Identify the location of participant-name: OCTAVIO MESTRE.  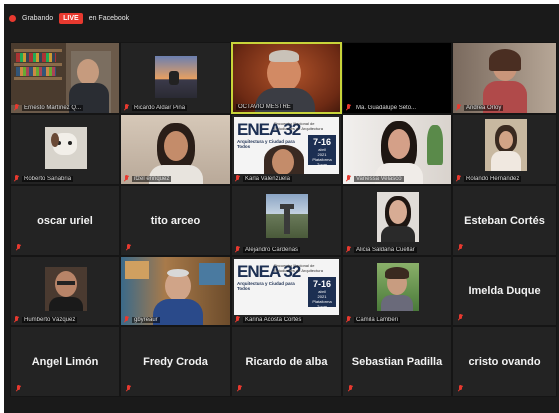
(264, 107).